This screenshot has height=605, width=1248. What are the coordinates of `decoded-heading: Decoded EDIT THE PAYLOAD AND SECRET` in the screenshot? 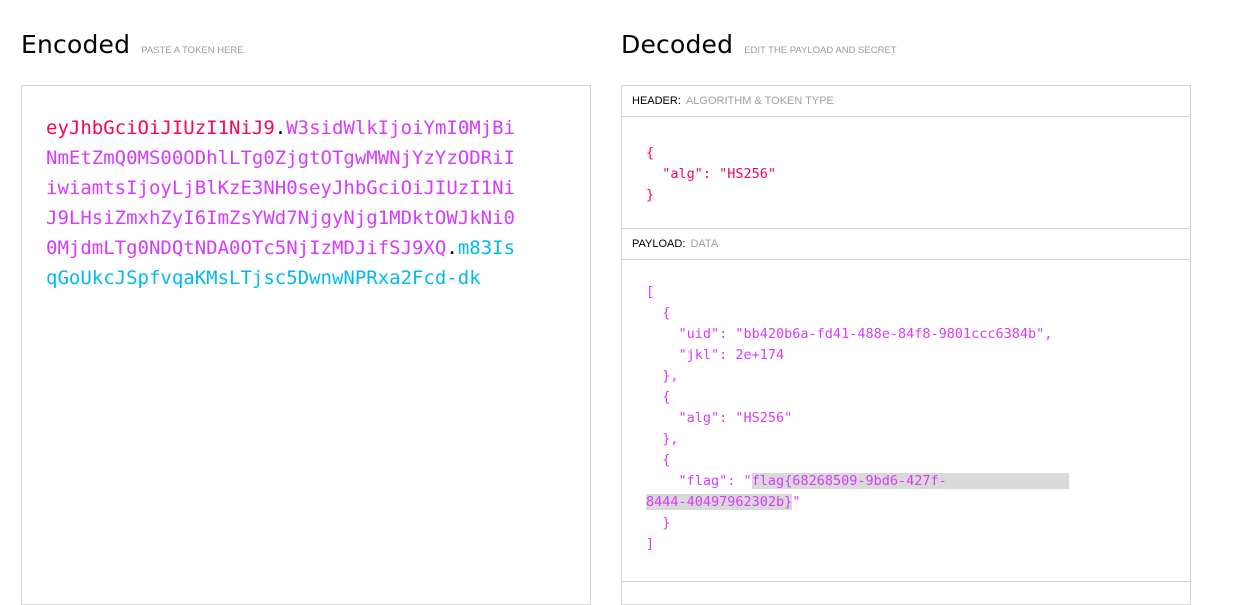 It's located at (759, 44).